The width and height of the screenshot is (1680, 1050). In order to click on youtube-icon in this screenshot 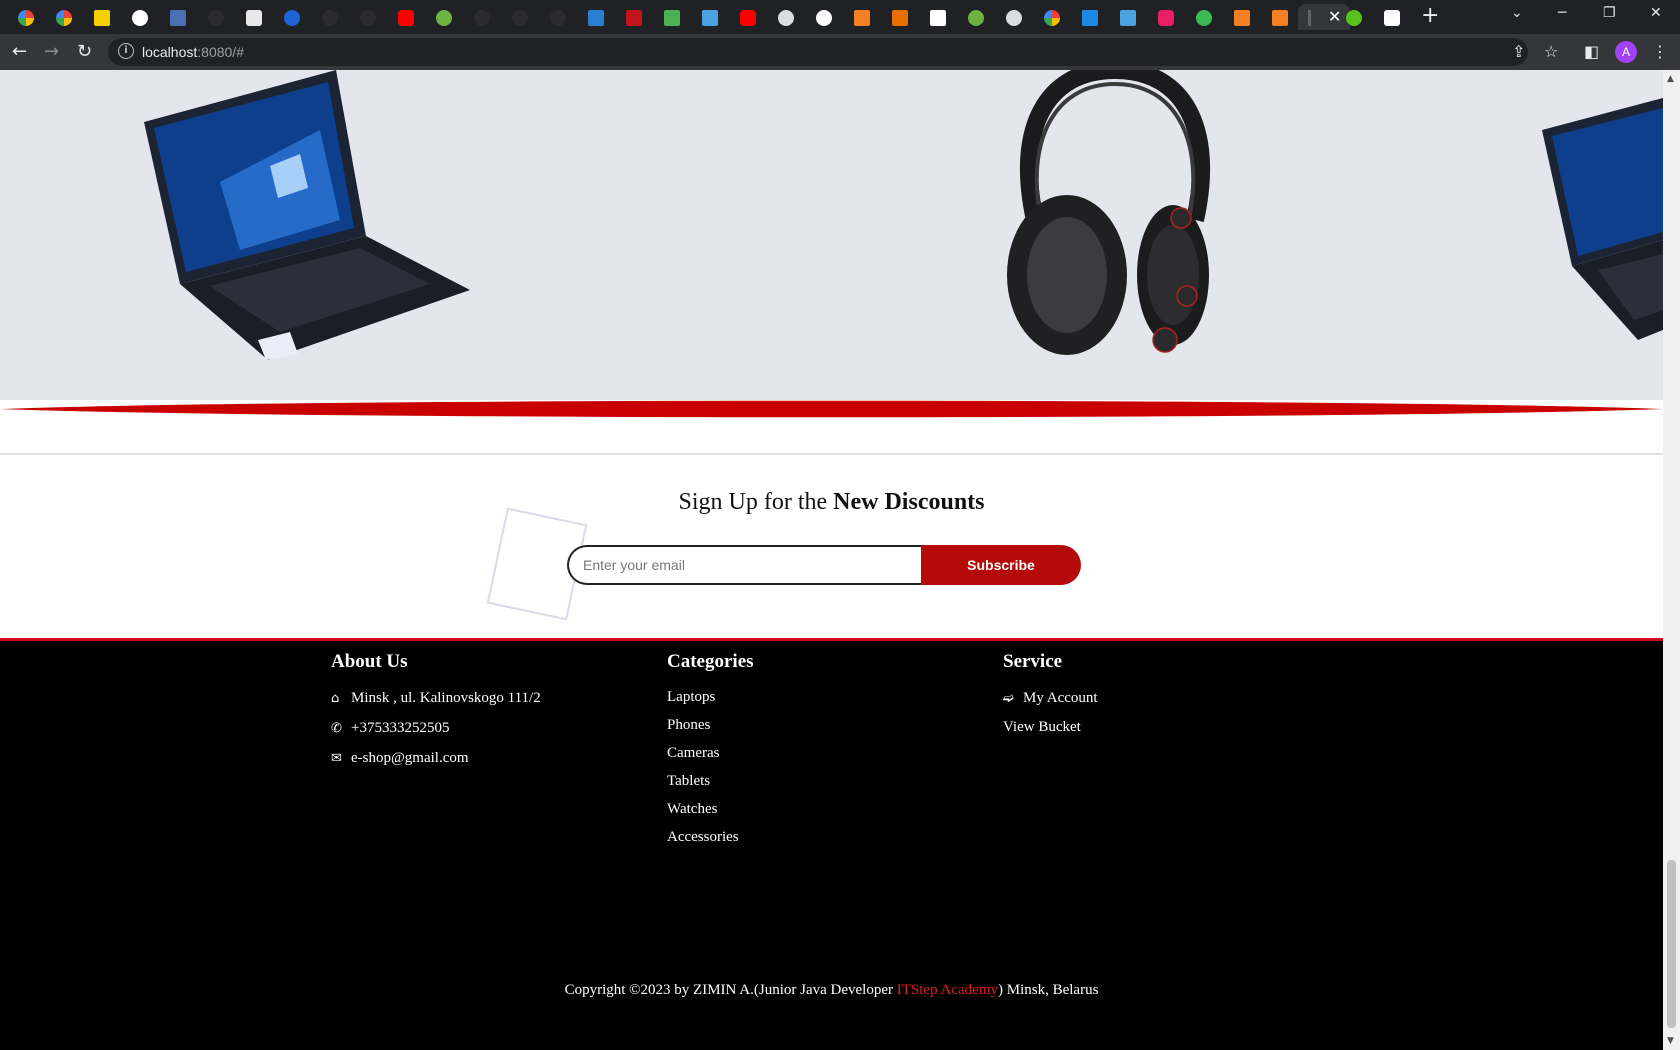, I will do `click(406, 18)`.